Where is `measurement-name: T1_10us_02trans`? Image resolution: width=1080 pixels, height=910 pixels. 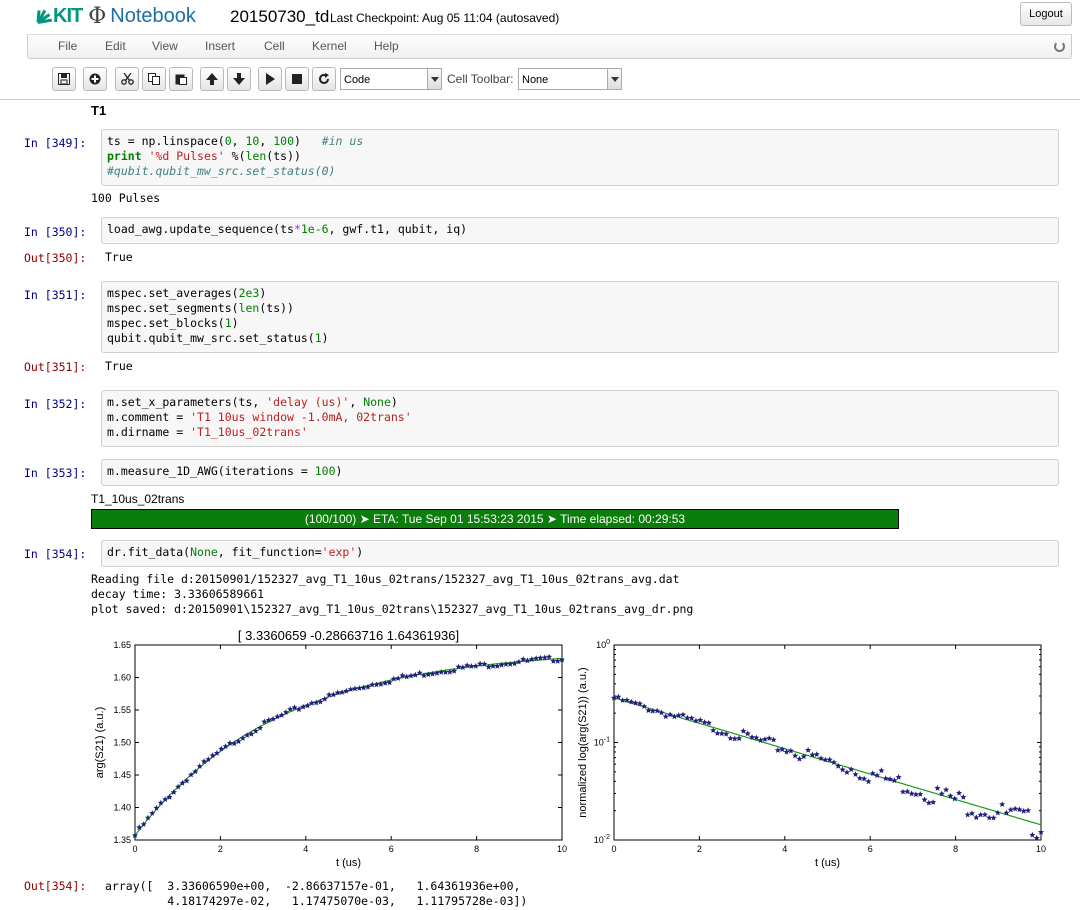 measurement-name: T1_10us_02trans is located at coordinates (138, 499).